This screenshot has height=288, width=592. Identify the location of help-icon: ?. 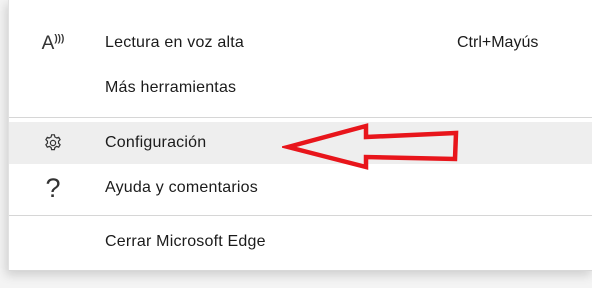
(53, 187).